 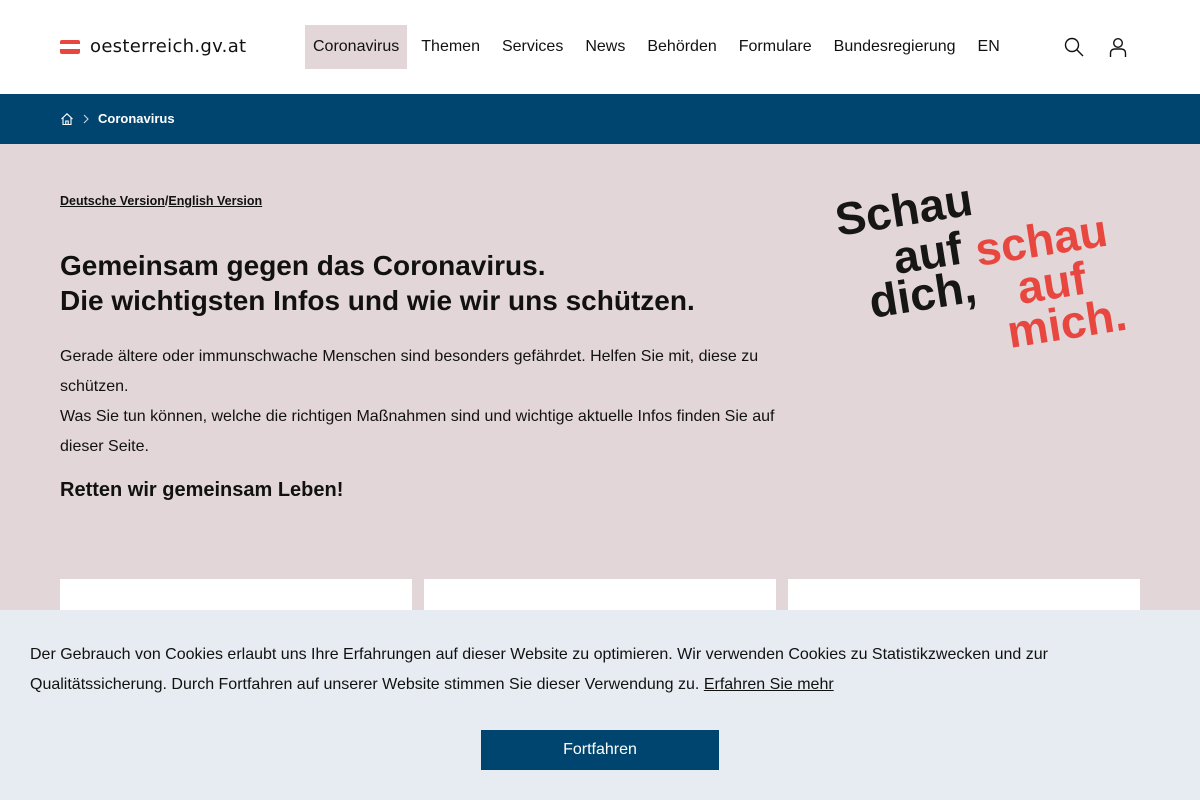 I want to click on link-deutsche-version: Deutsche Version, so click(x=112, y=201).